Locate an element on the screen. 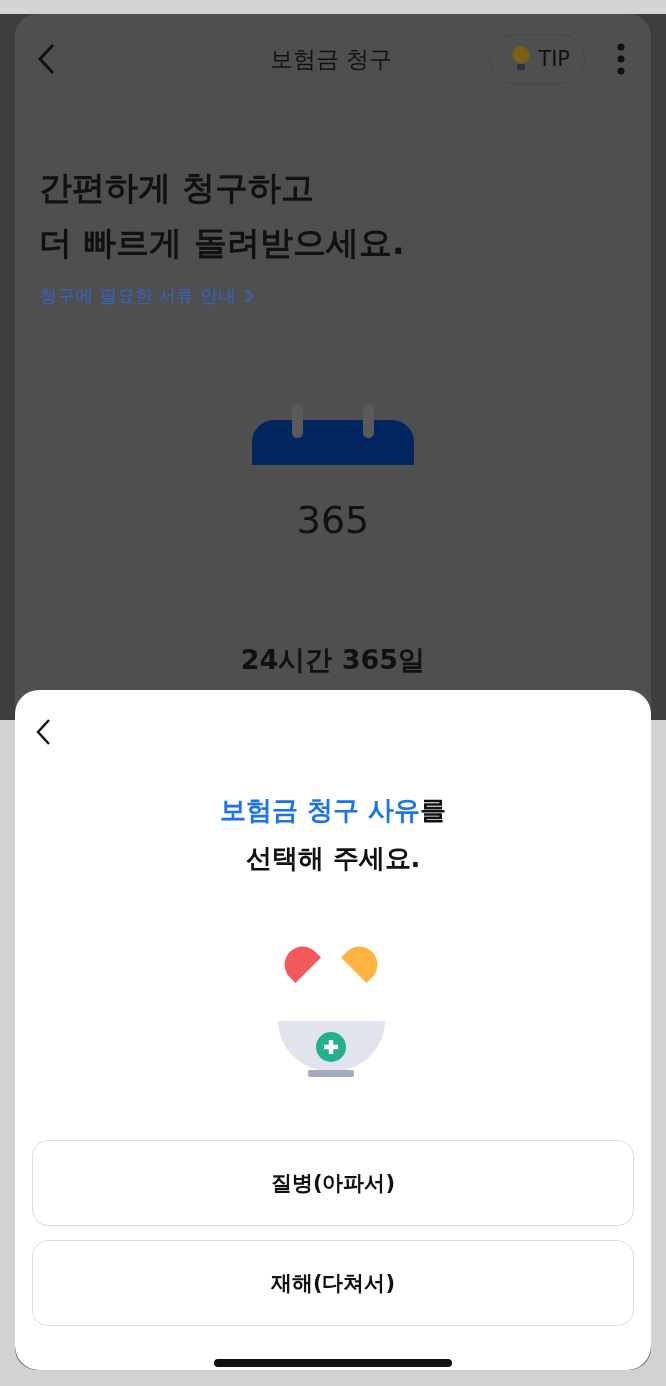 The height and width of the screenshot is (1386, 666). more-icon is located at coordinates (621, 59).